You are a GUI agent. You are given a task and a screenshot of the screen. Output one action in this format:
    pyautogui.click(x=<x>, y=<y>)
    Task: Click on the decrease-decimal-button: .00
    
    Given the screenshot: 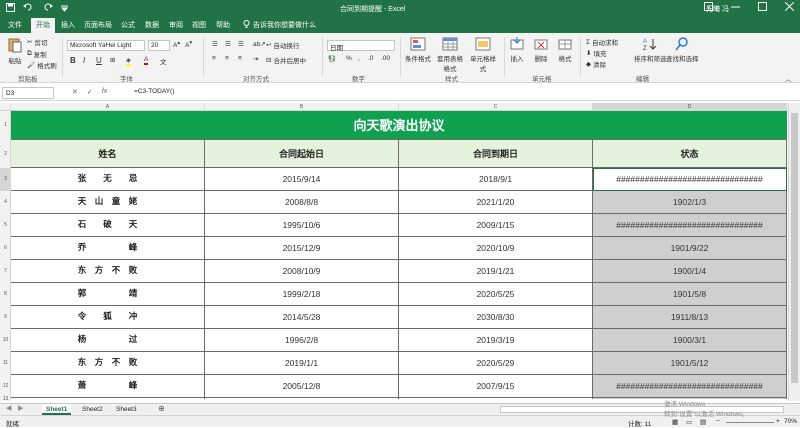 What is the action you would take?
    pyautogui.click(x=385, y=58)
    